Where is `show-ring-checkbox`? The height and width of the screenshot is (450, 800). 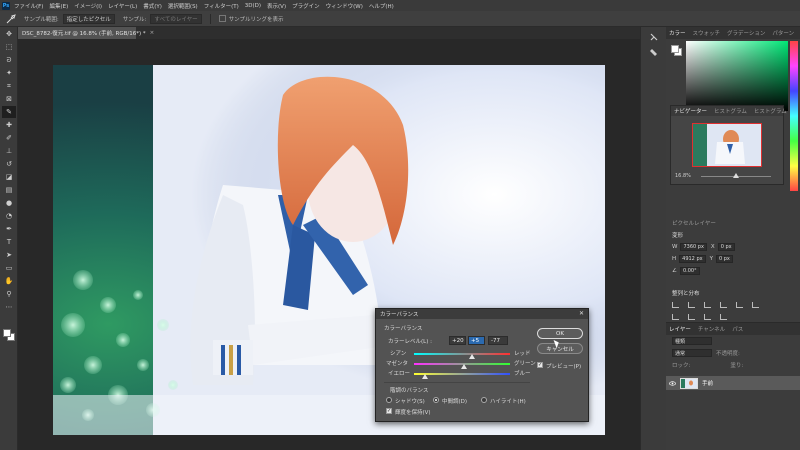
show-ring-checkbox is located at coordinates (222, 18).